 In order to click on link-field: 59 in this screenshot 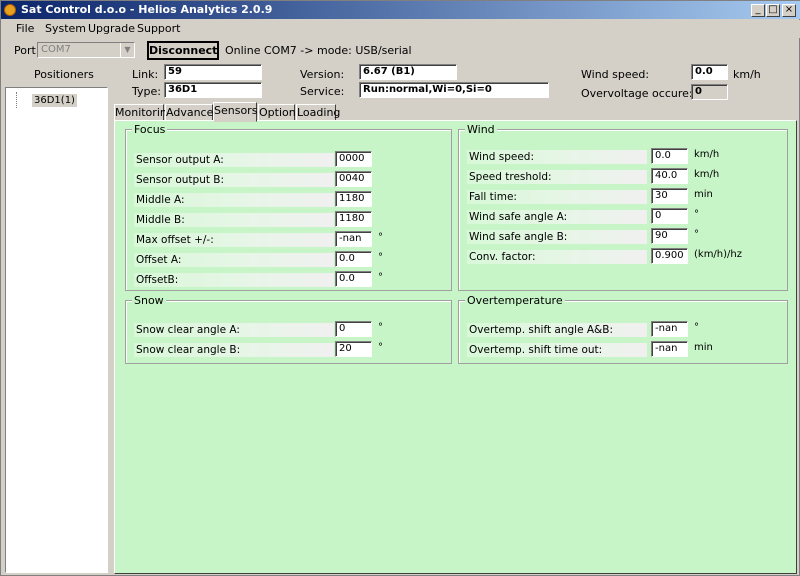, I will do `click(213, 72)`.